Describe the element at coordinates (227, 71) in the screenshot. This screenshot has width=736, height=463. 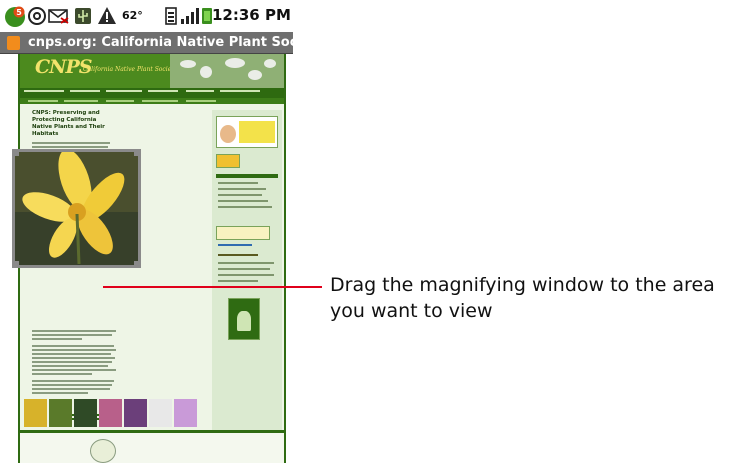
I see `banner-photo` at that location.